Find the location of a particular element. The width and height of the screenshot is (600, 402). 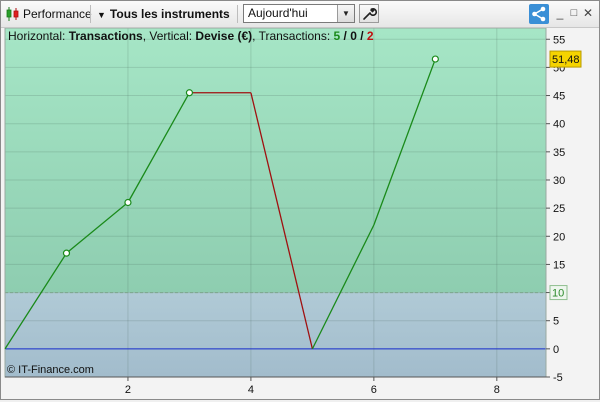

x-axis-background is located at coordinates (274, 389).